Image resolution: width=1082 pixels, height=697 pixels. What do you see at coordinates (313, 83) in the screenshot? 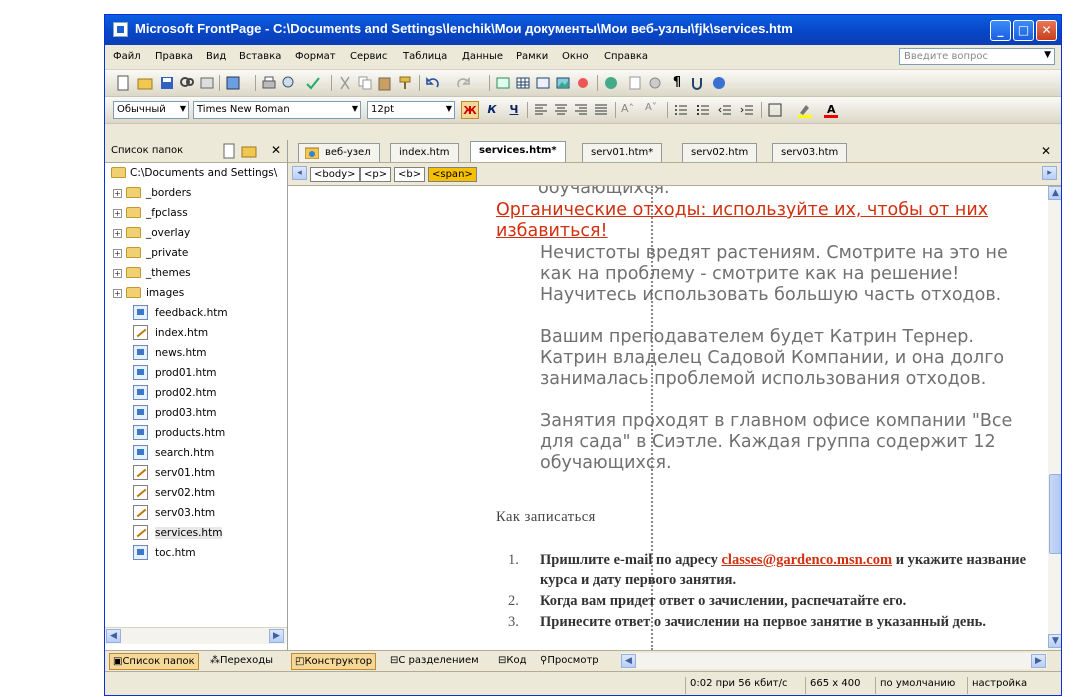
I see `spelling-icon` at bounding box center [313, 83].